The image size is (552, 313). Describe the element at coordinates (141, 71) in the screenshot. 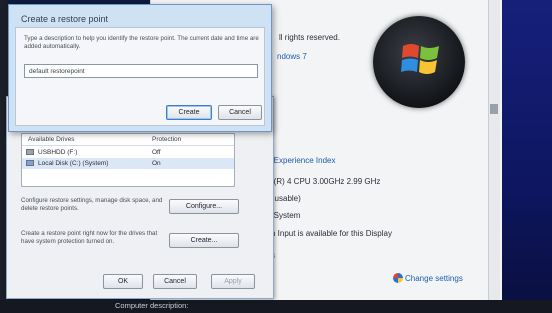

I see `restore-point-description-input: default restorepoint` at that location.